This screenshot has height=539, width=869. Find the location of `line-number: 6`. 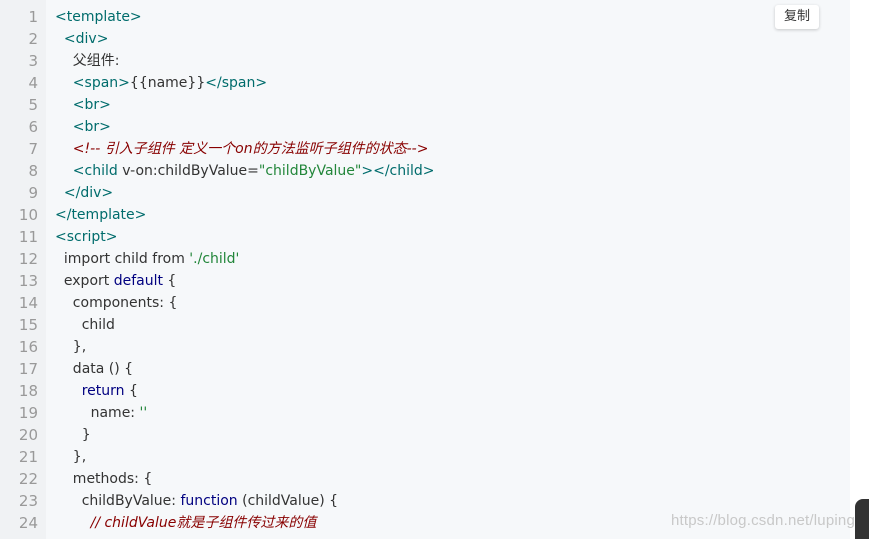

line-number: 6 is located at coordinates (33, 127).